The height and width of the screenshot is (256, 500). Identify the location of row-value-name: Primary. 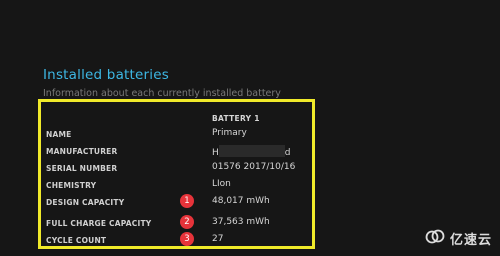
(229, 133).